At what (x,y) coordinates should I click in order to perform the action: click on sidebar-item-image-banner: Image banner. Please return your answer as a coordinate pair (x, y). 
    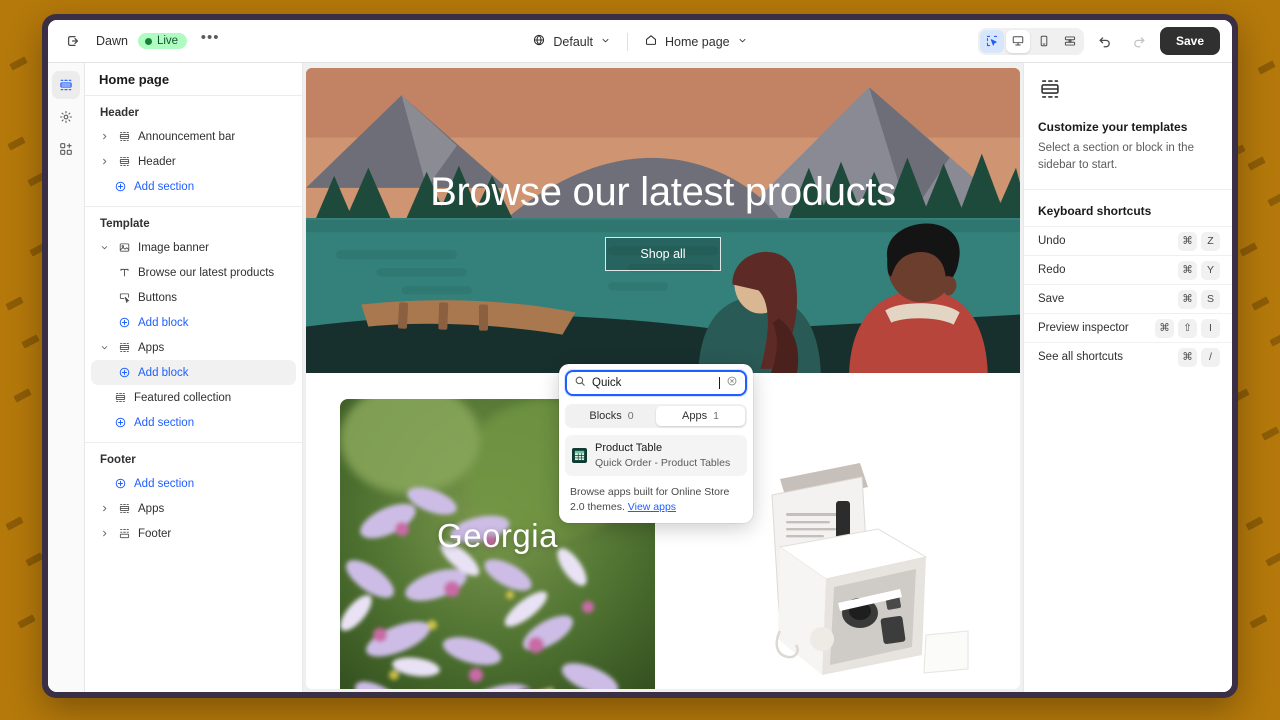
    Looking at the image, I should click on (193, 247).